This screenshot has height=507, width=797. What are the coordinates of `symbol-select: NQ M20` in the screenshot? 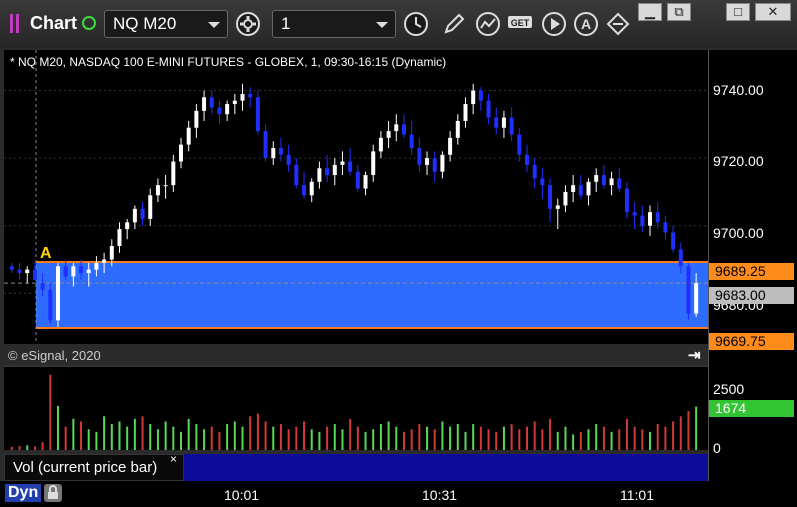 It's located at (166, 24).